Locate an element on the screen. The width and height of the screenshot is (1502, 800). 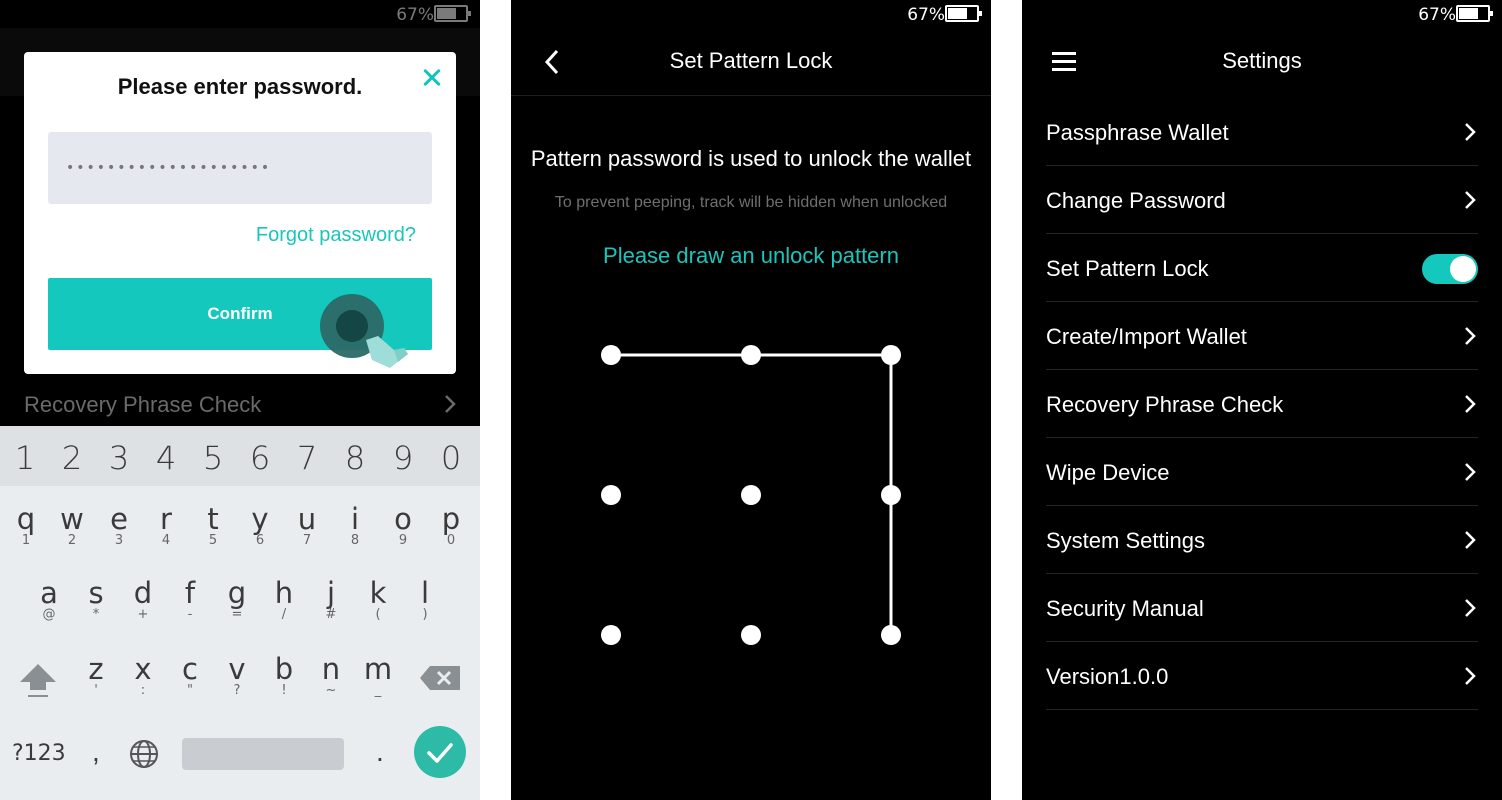
key-1: 1 is located at coordinates (25, 458).